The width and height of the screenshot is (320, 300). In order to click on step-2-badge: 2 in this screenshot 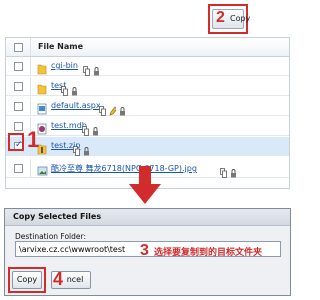, I will do `click(220, 17)`.